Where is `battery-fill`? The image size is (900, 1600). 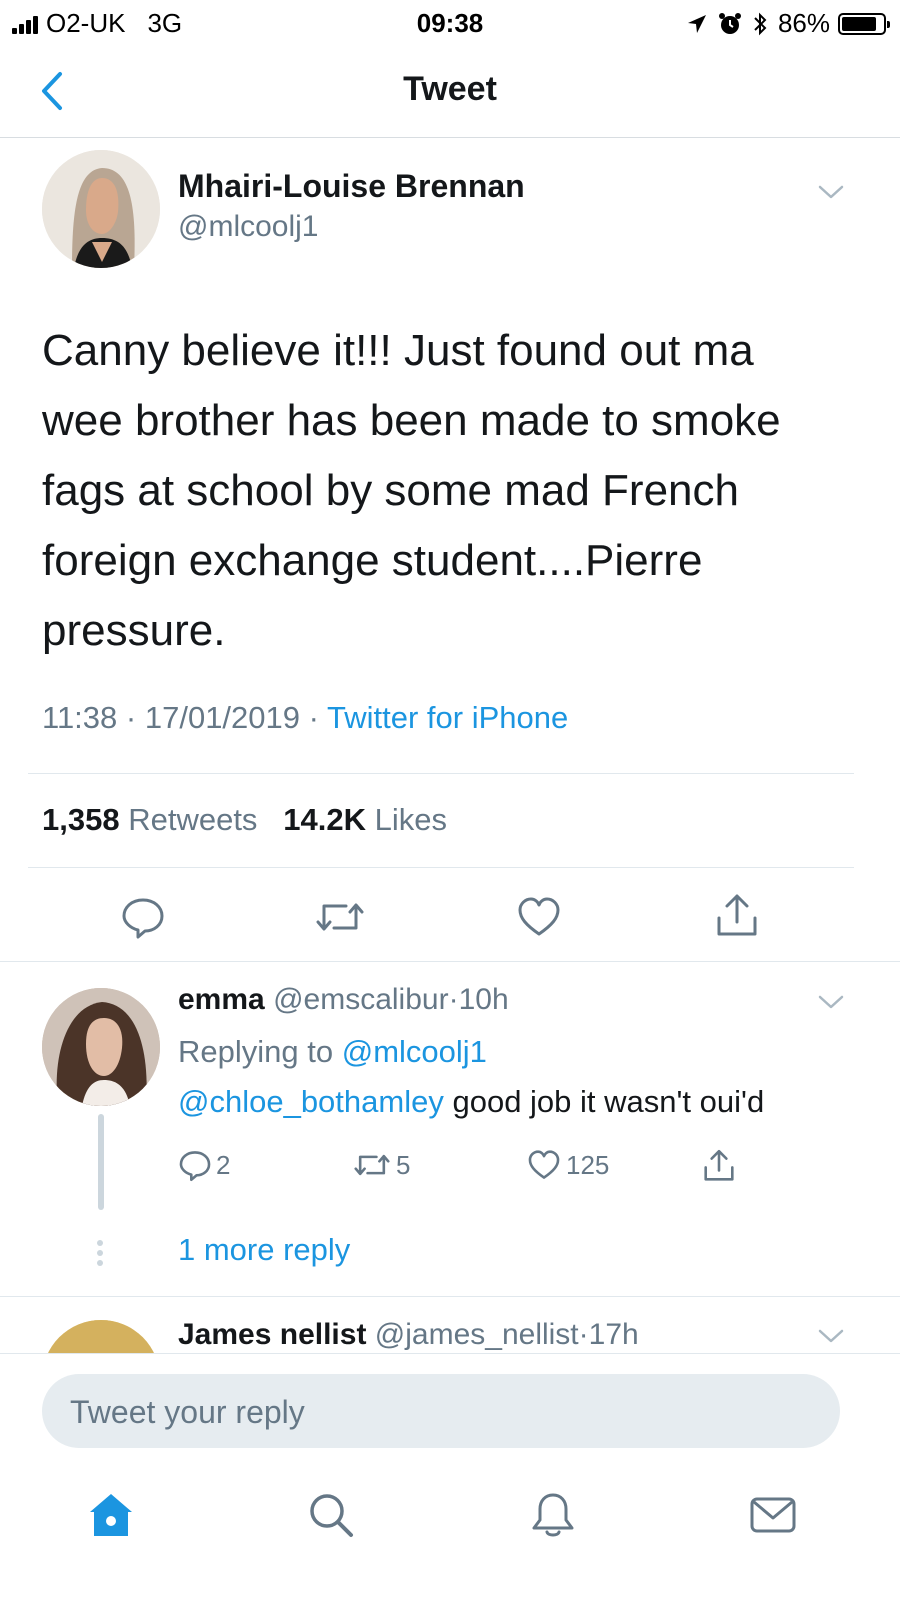
battery-fill is located at coordinates (859, 23).